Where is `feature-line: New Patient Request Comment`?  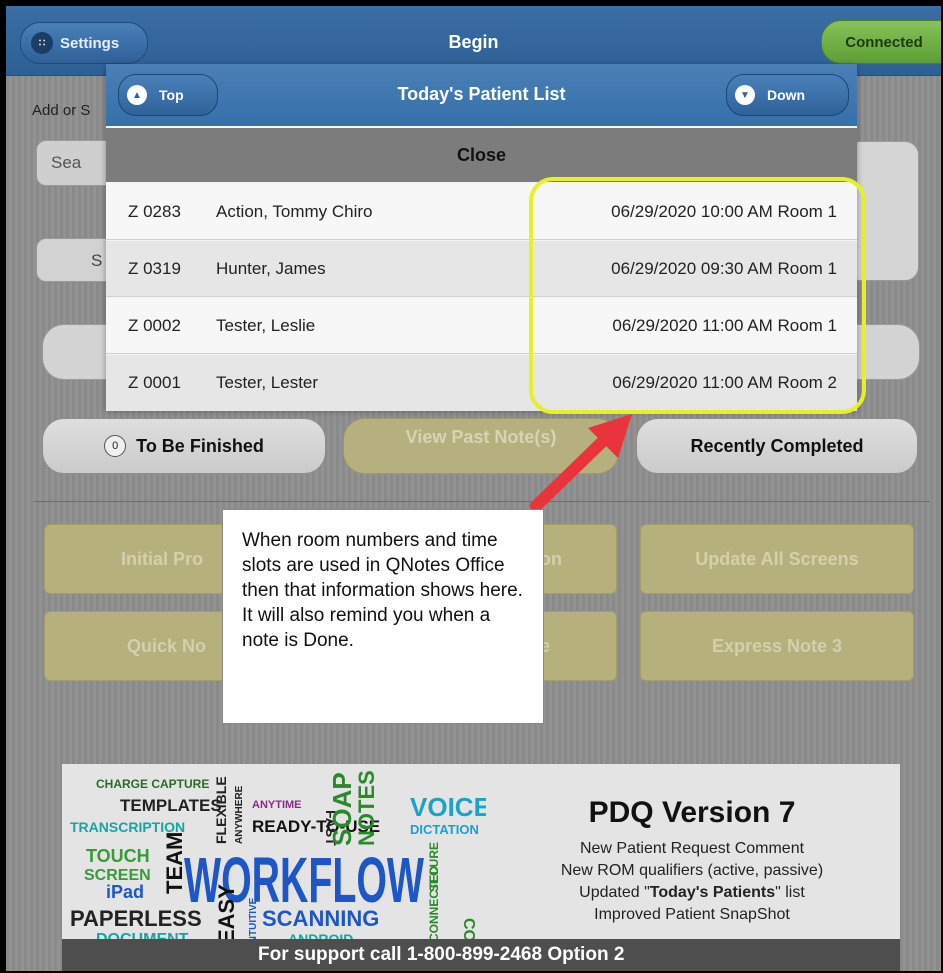 feature-line: New Patient Request Comment is located at coordinates (692, 848).